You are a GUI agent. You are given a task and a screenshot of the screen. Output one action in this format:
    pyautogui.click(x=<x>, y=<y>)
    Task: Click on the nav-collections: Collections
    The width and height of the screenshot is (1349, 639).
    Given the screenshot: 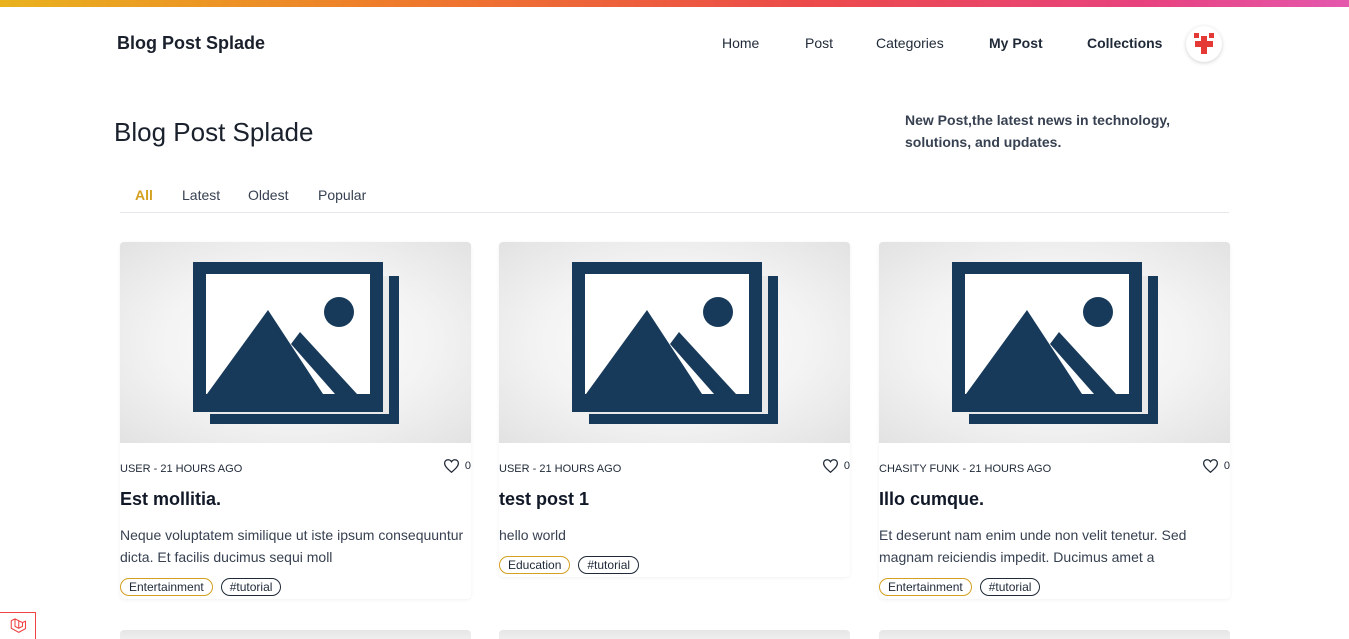 What is the action you would take?
    pyautogui.click(x=1124, y=43)
    